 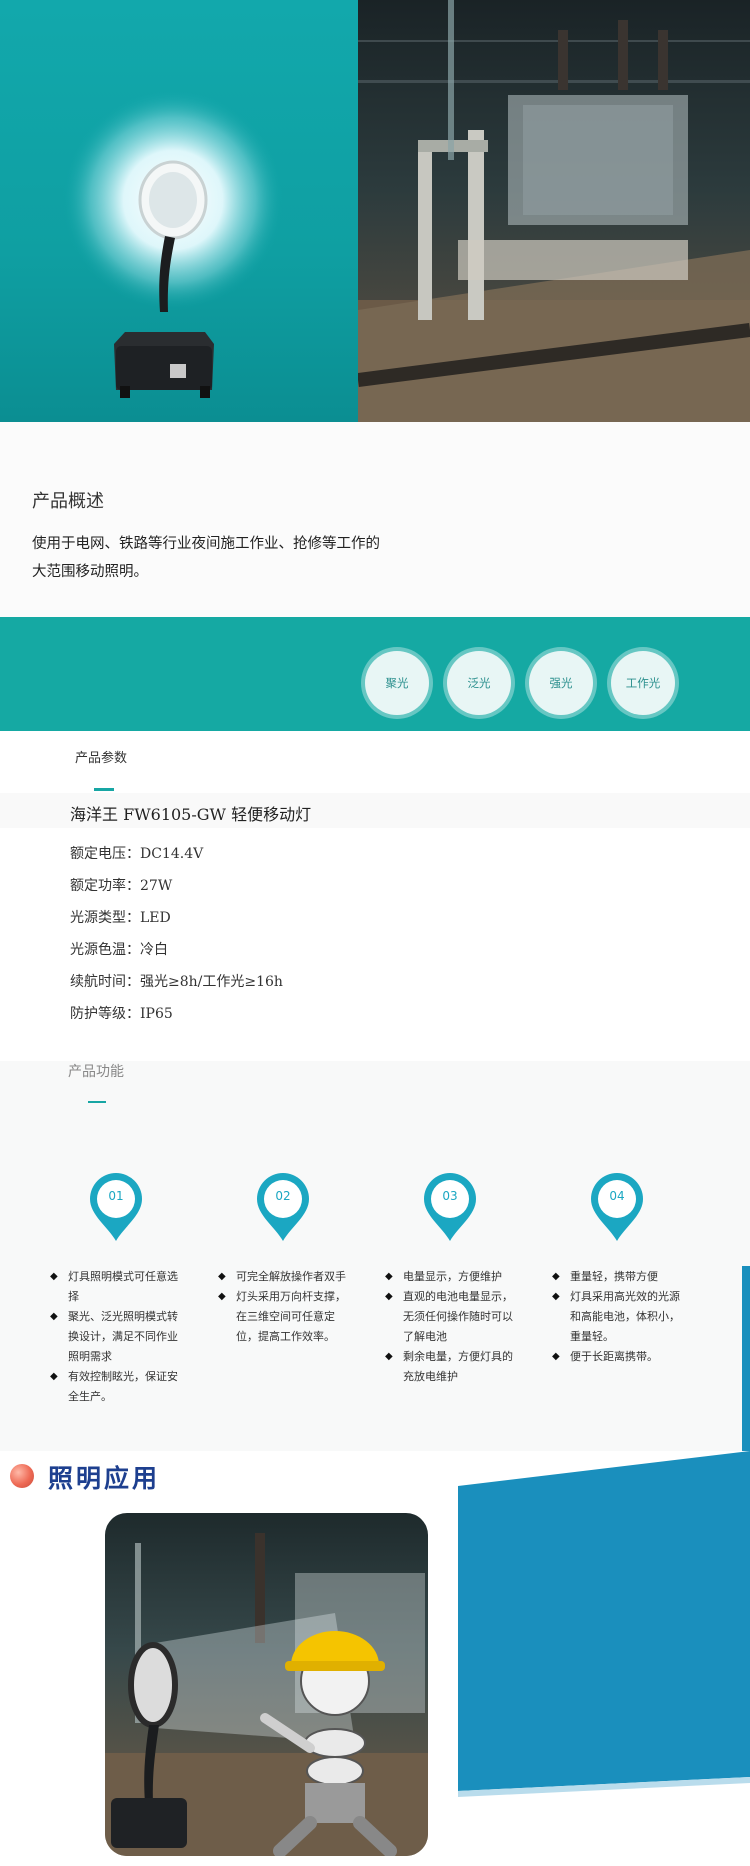 I want to click on feature-pin-01: 01, so click(x=116, y=1207).